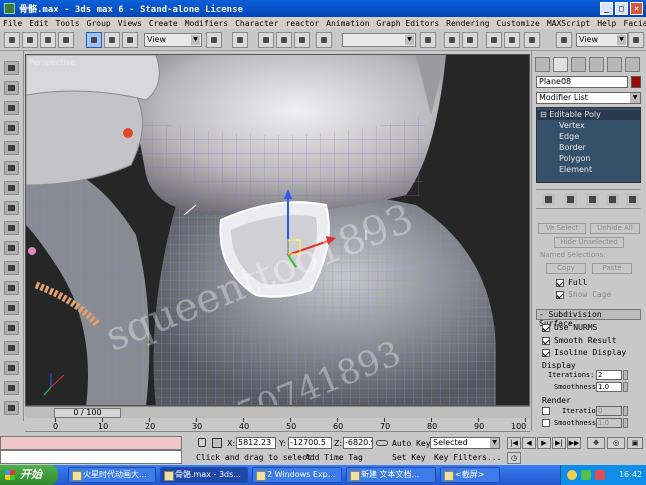 Image resolution: width=646 pixels, height=485 pixels. What do you see at coordinates (514, 458) in the screenshot?
I see `time-configuration-icon: ◷` at bounding box center [514, 458].